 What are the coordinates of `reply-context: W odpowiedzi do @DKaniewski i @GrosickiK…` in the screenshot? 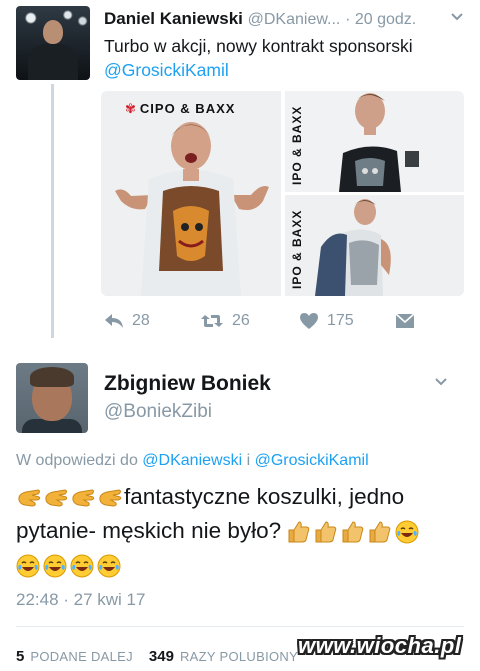 It's located at (192, 461).